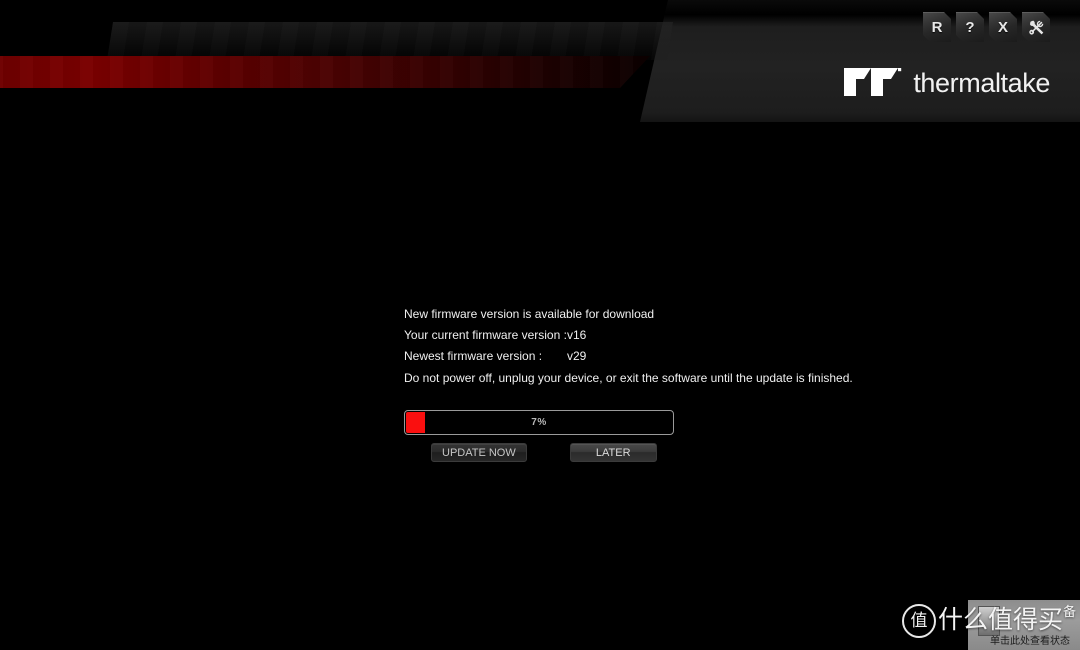  I want to click on progress-percent-label: 7%, so click(539, 422).